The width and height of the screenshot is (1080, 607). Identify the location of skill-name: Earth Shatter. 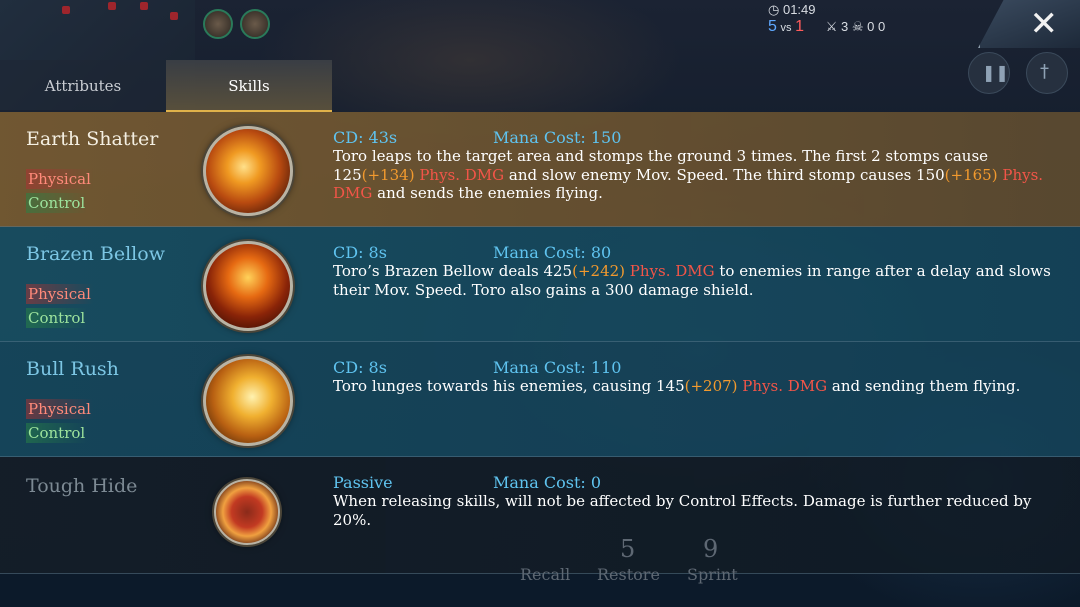
(92, 139).